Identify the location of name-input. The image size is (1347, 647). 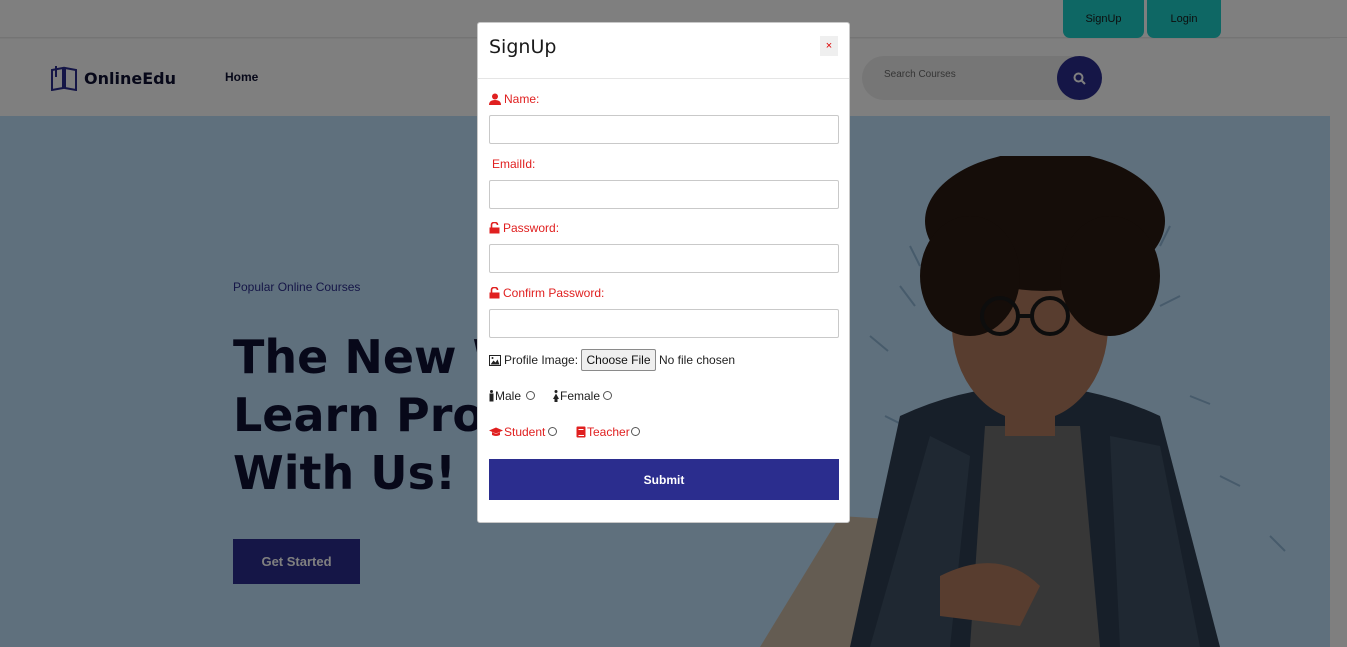
(664, 129).